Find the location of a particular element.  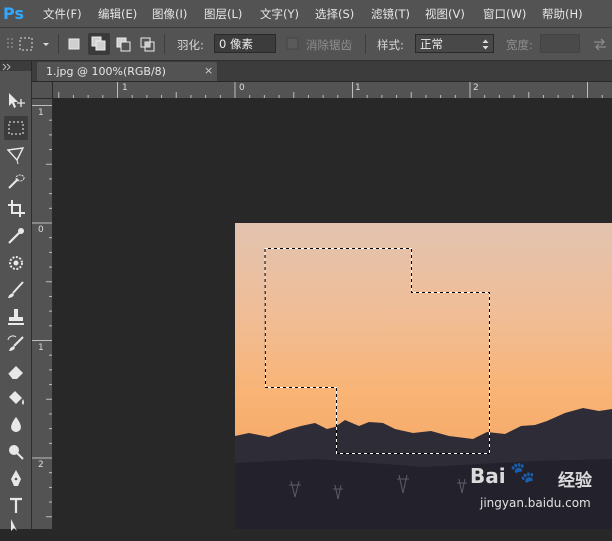

dodge-tool-icon is located at coordinates (16, 452).